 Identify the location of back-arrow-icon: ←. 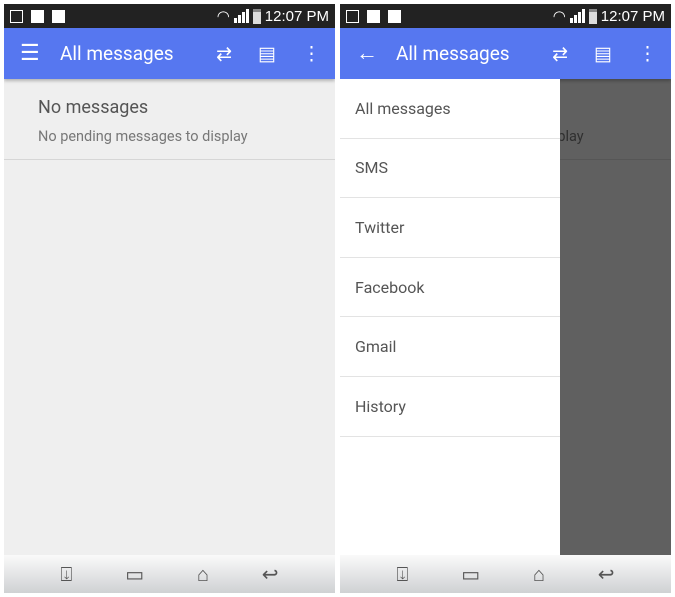
(367, 53).